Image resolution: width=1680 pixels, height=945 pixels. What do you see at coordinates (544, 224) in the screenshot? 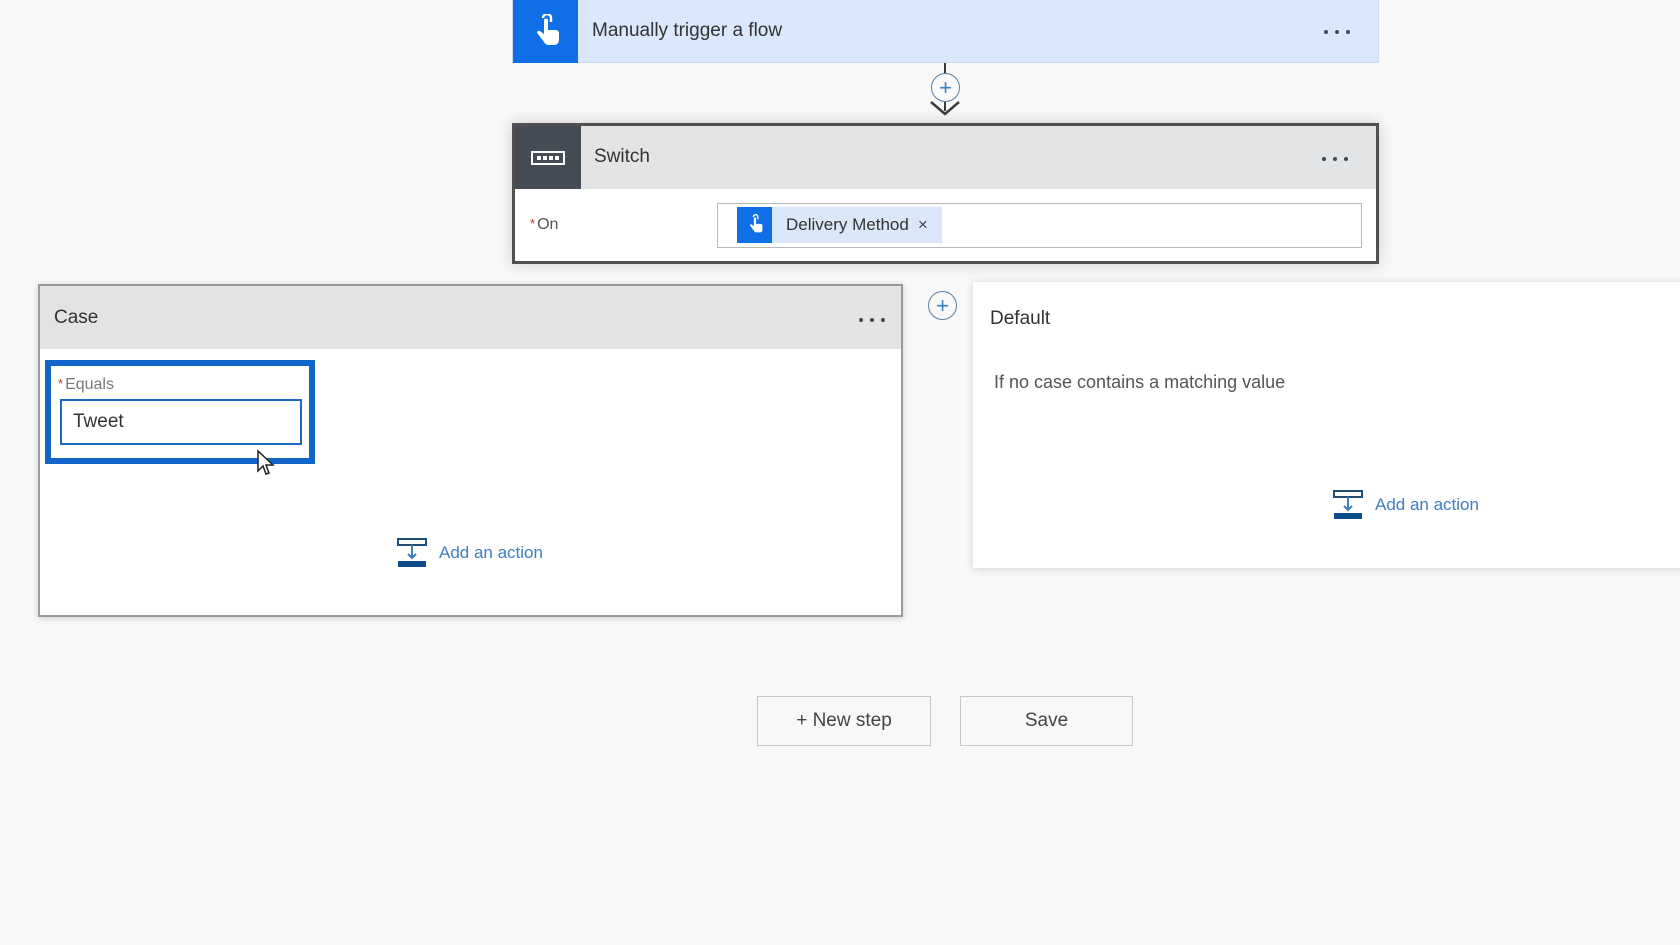
I see `on-label: * On` at bounding box center [544, 224].